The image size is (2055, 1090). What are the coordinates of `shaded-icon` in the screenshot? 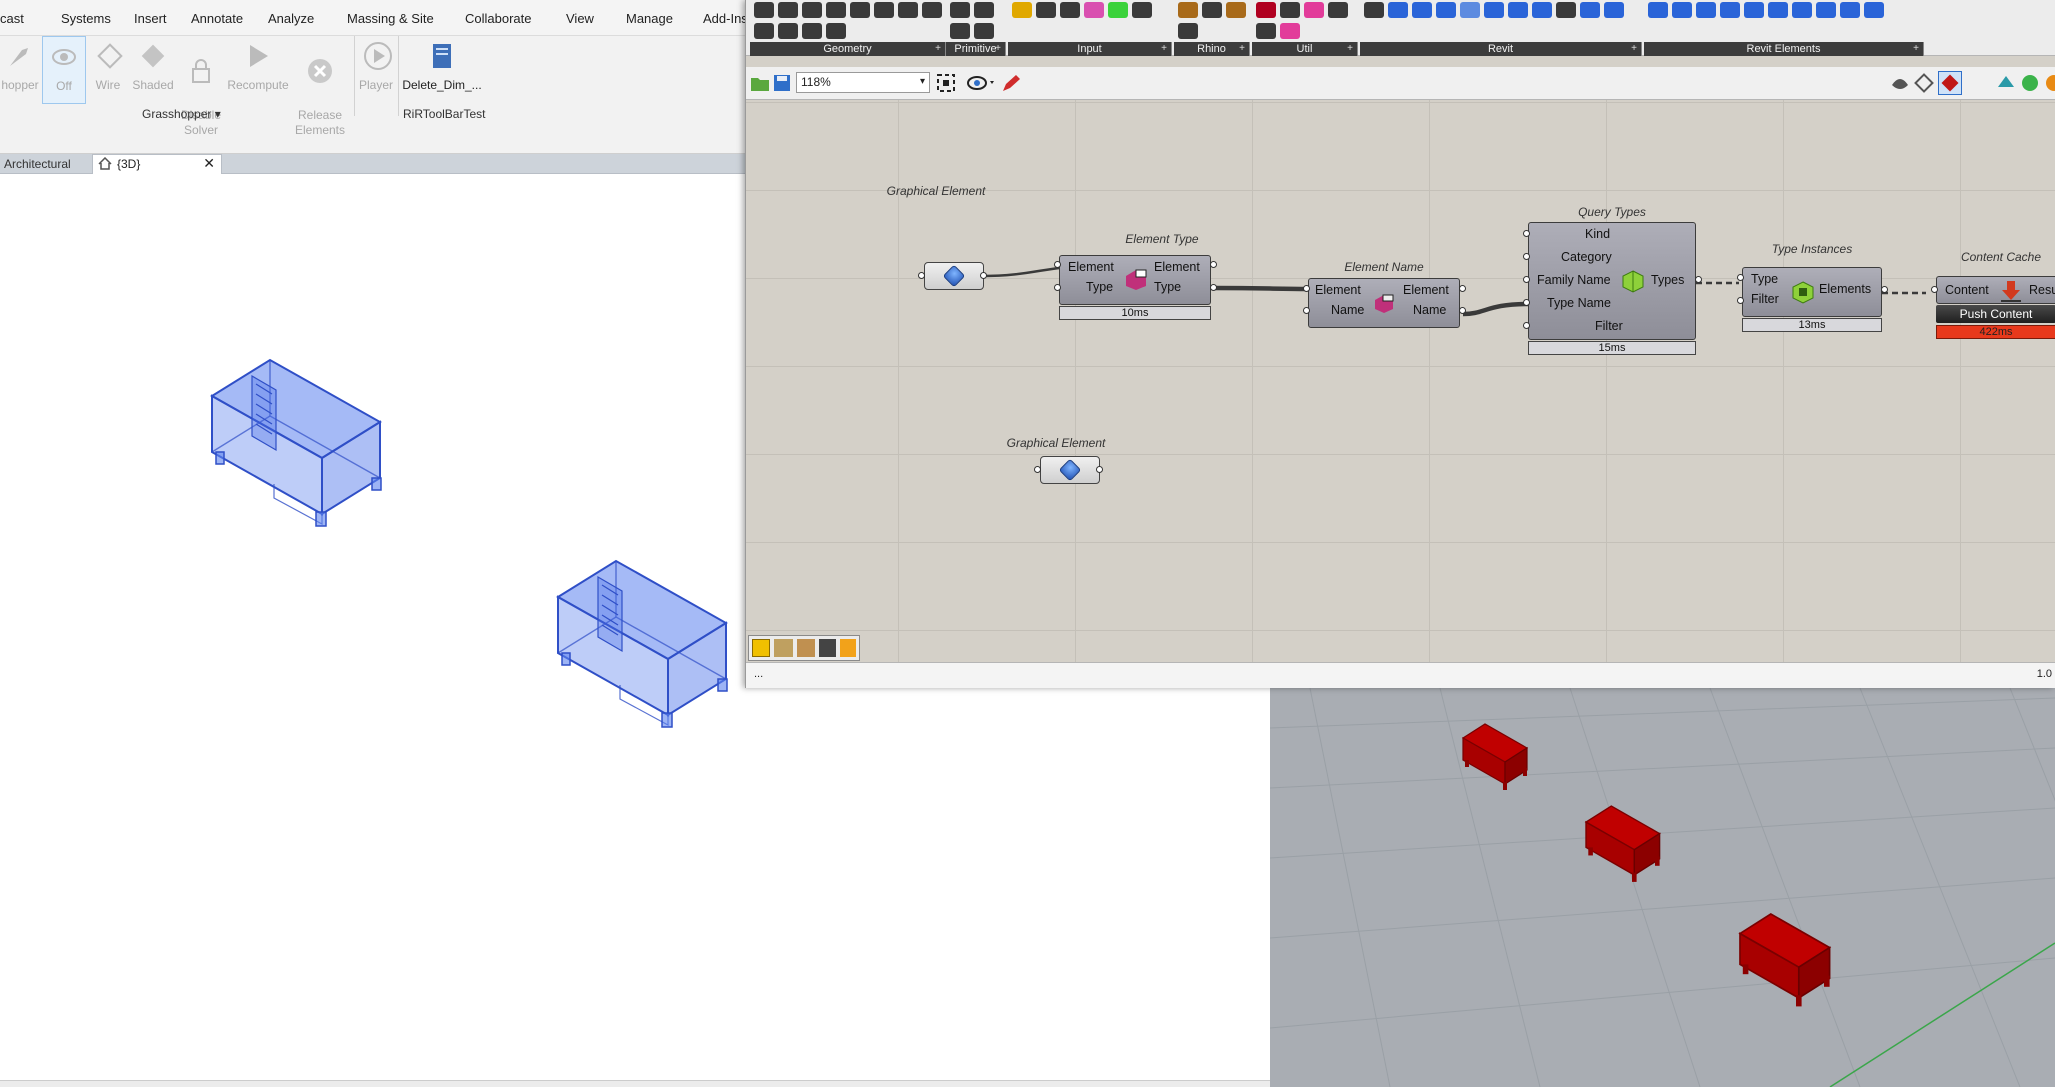 It's located at (153, 56).